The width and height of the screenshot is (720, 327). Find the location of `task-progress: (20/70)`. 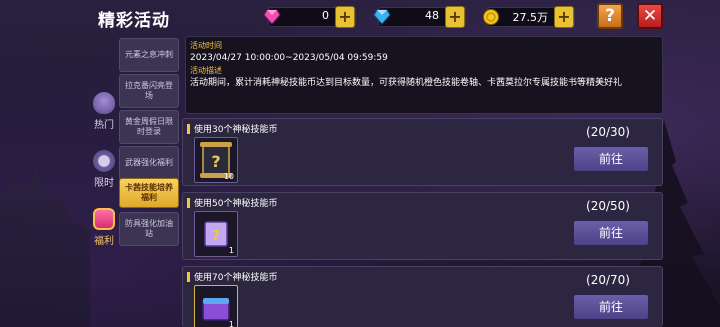

task-progress: (20/70) is located at coordinates (608, 280).